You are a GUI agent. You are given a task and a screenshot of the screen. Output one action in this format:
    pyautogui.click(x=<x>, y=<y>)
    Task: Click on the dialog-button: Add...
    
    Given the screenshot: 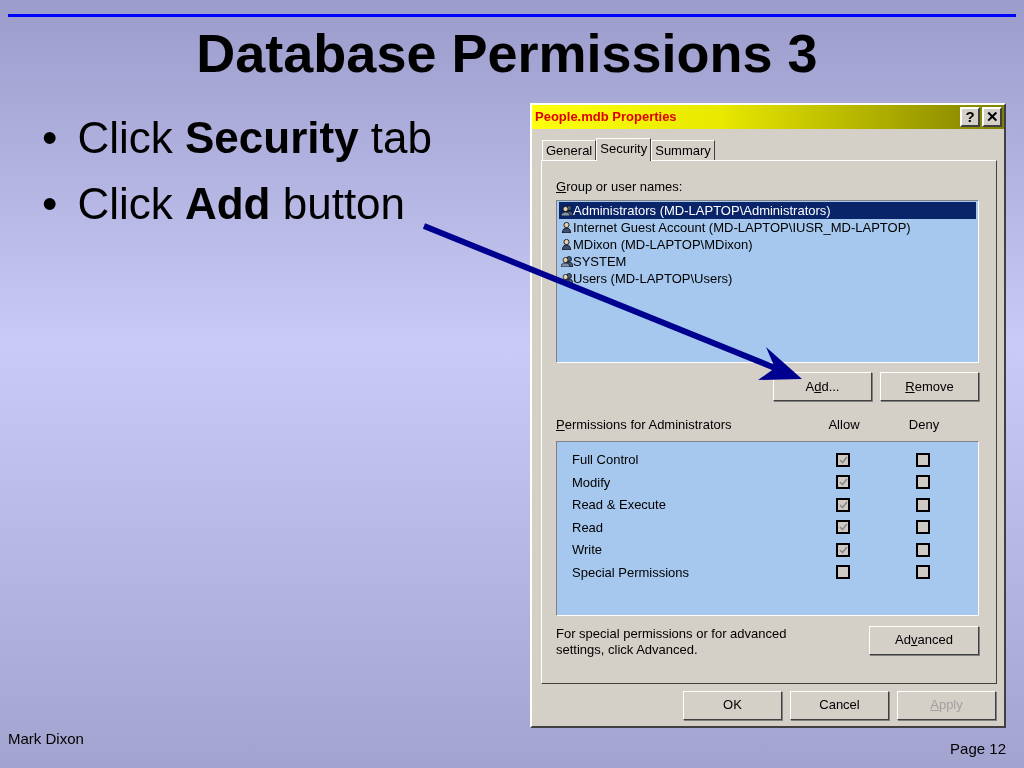 What is the action you would take?
    pyautogui.click(x=822, y=386)
    